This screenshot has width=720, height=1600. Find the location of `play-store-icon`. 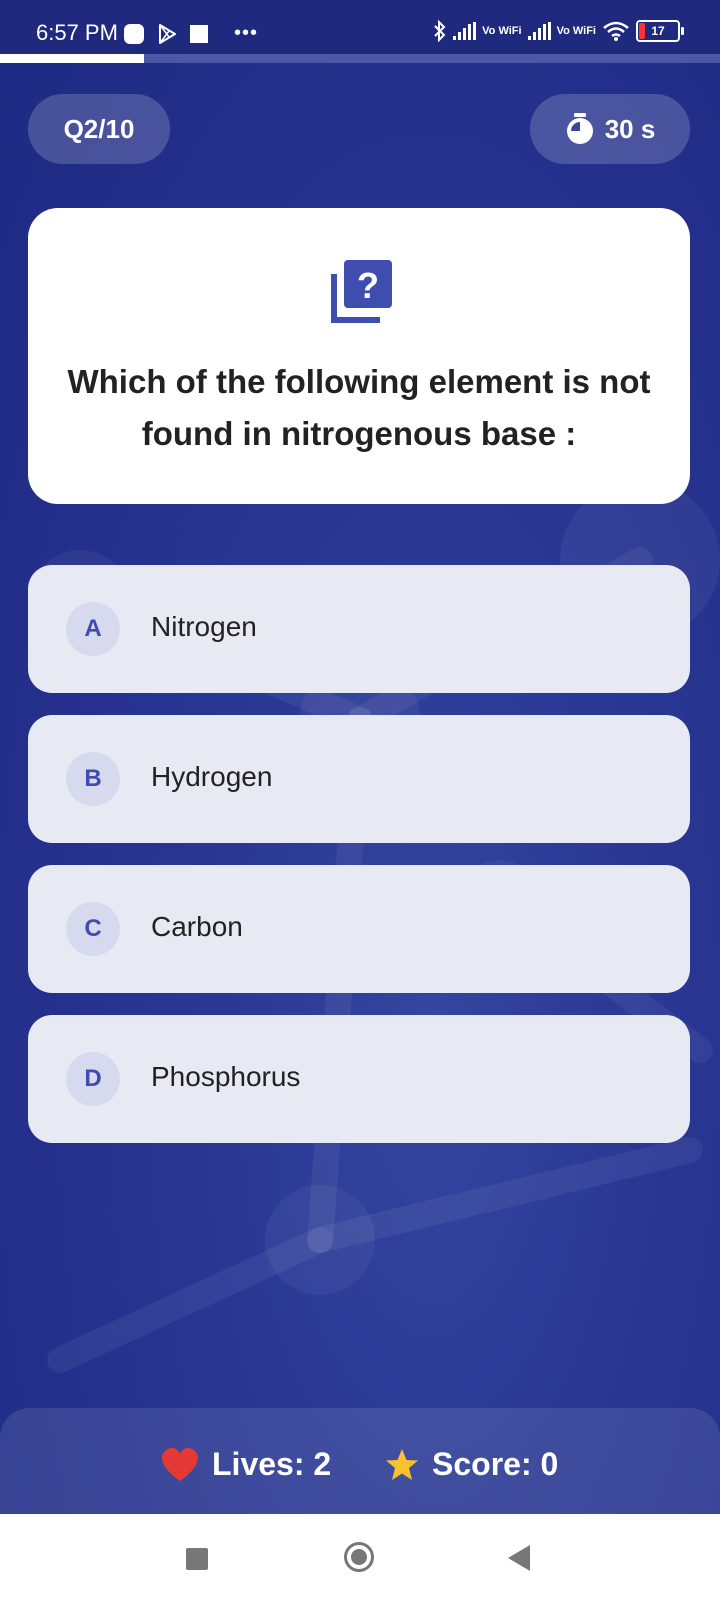

play-store-icon is located at coordinates (167, 33).